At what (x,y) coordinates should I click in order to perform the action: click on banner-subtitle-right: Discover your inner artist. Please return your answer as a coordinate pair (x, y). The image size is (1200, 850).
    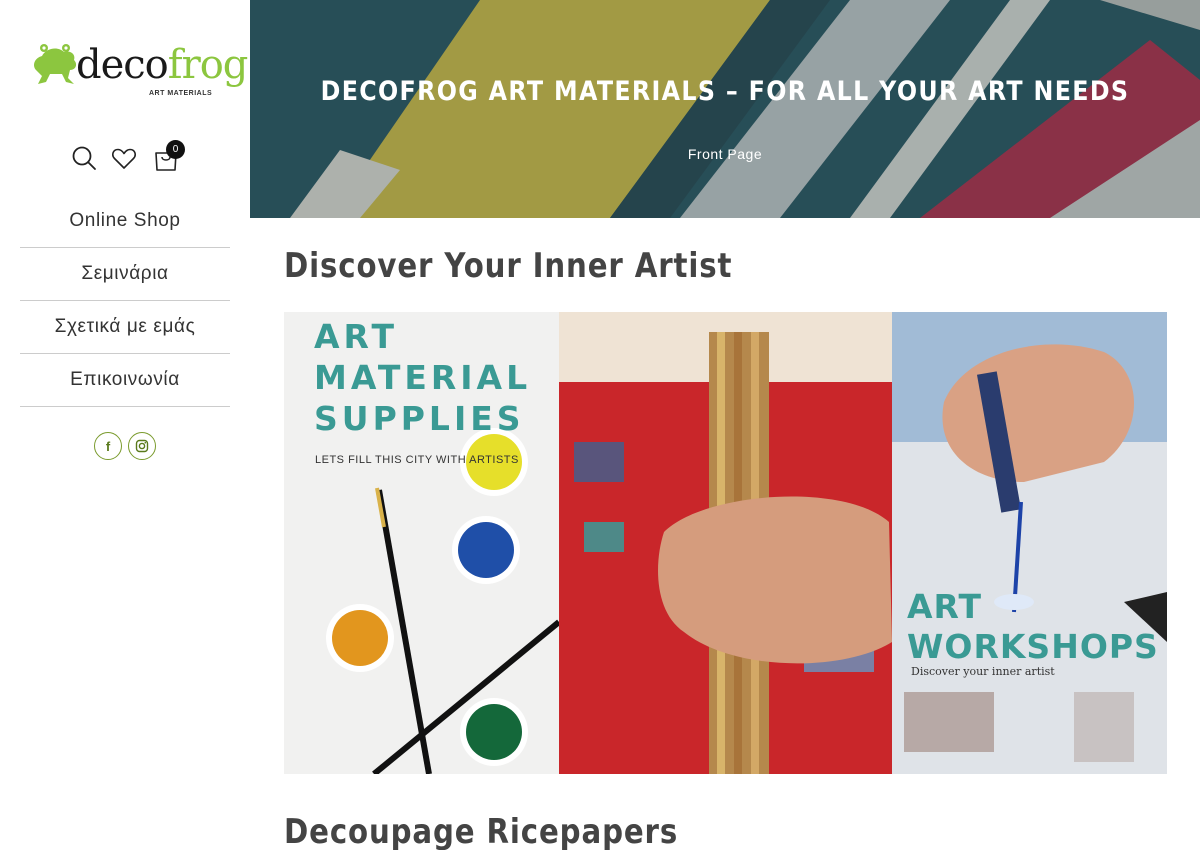
    Looking at the image, I should click on (983, 671).